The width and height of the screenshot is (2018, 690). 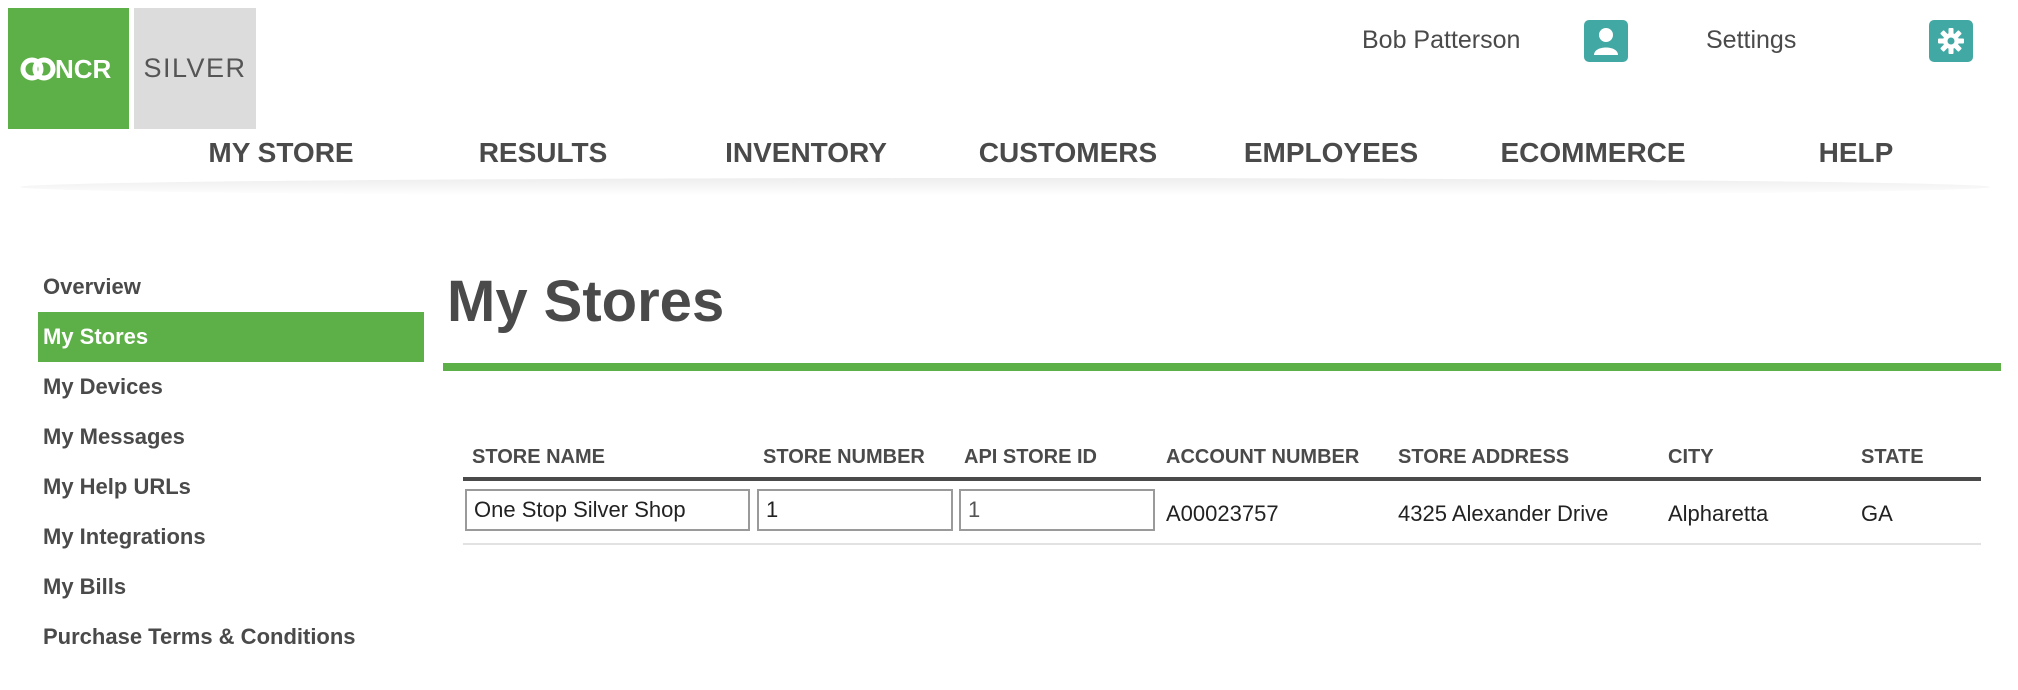 I want to click on nav-customers: CUSTOMERS, so click(x=1068, y=153).